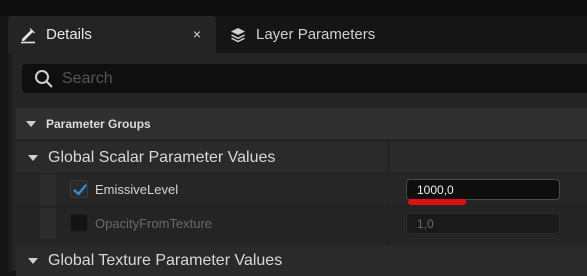 The width and height of the screenshot is (587, 276). I want to click on tab-details: Details ×, so click(112, 34).